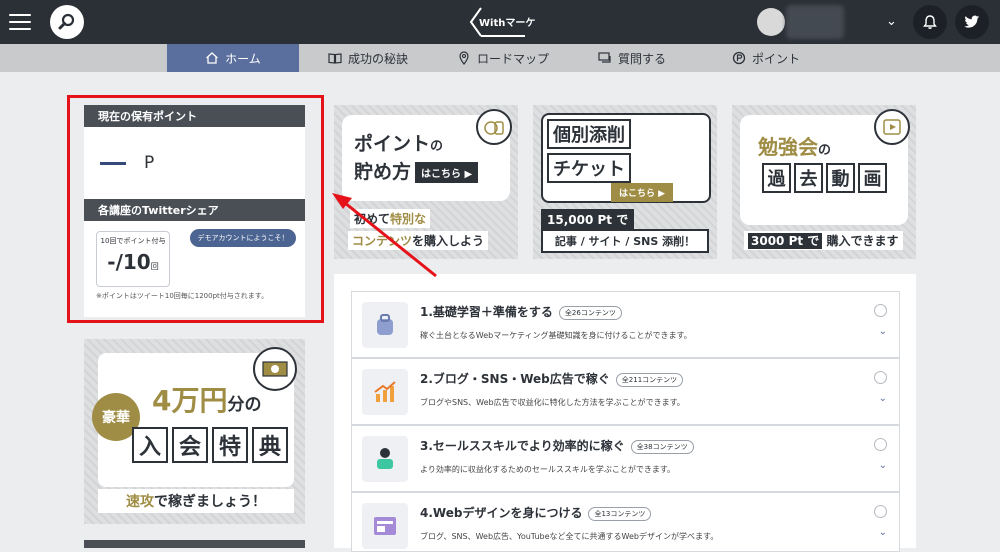  I want to click on course-title: 2.ブログ・SNS・Web広告で稼ぐ 全211コンテンツ, so click(552, 378).